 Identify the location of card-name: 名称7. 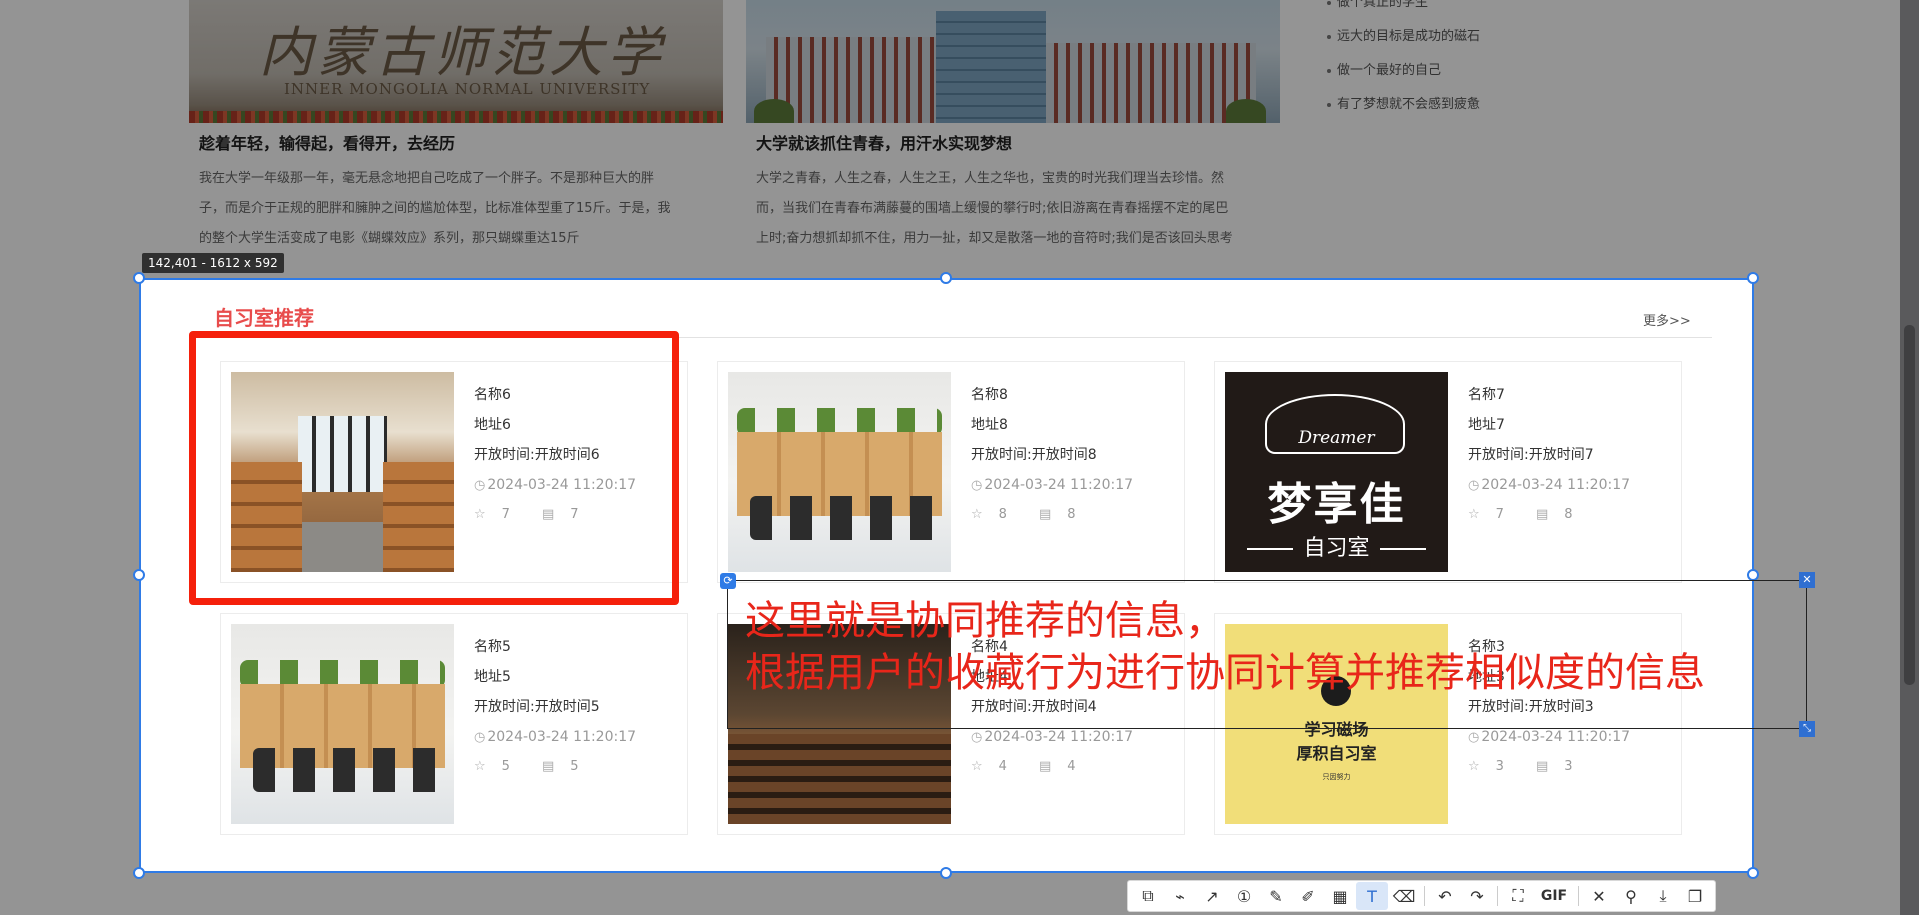
(1549, 395).